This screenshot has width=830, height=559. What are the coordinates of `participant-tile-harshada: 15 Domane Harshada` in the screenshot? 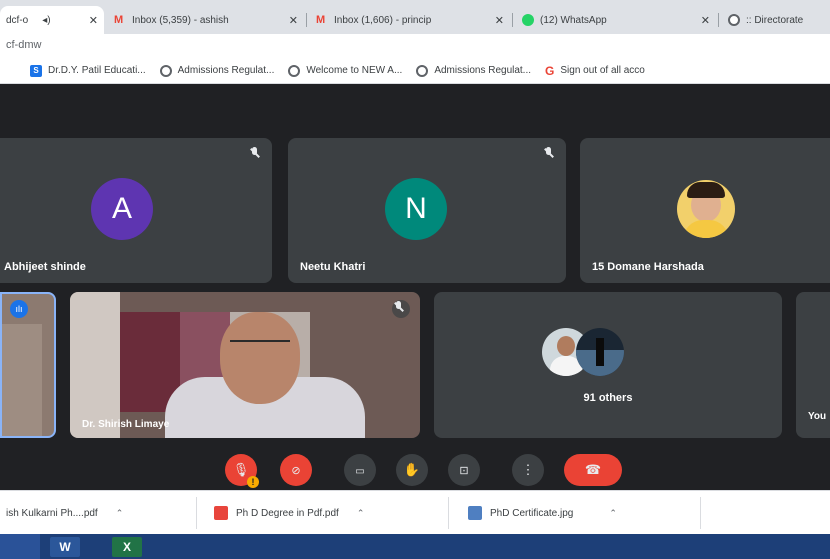 It's located at (705, 210).